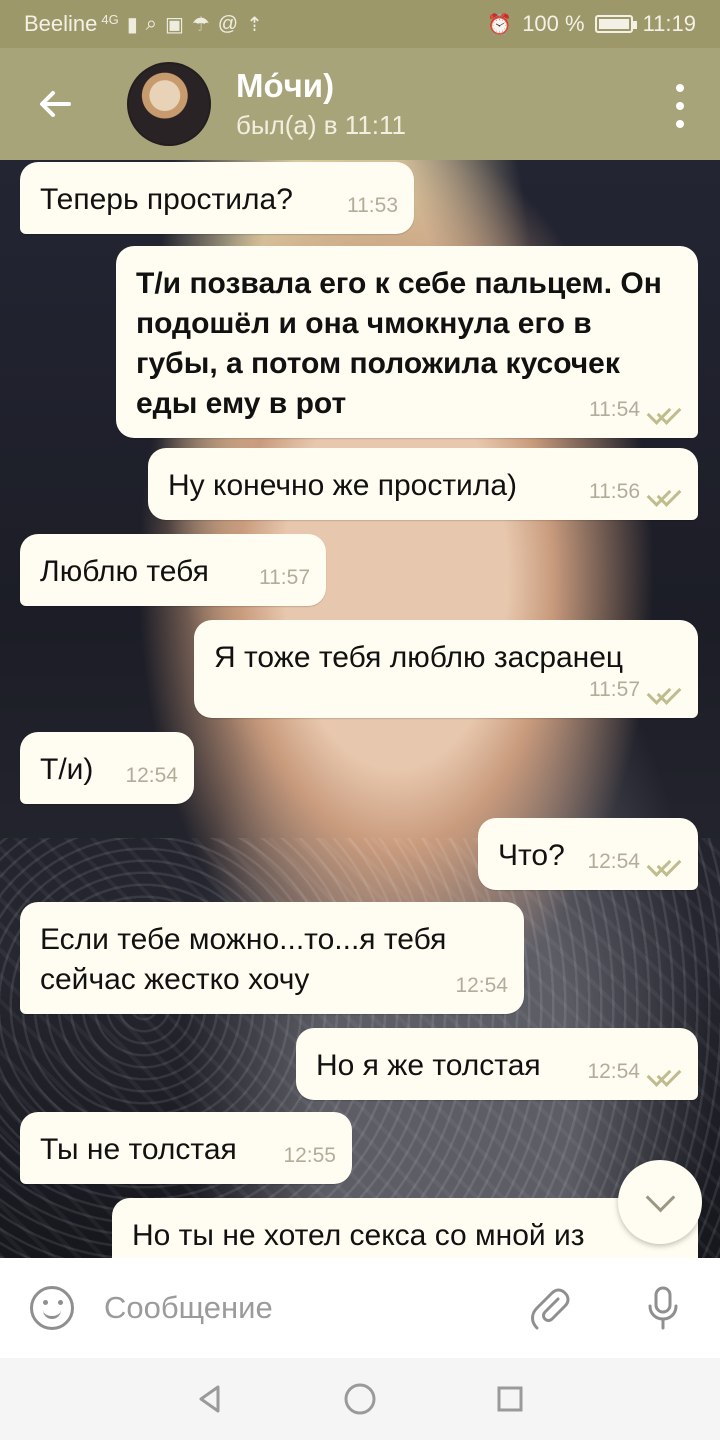 The width and height of the screenshot is (720, 1440). I want to click on umbrella-icon: ☂, so click(200, 24).